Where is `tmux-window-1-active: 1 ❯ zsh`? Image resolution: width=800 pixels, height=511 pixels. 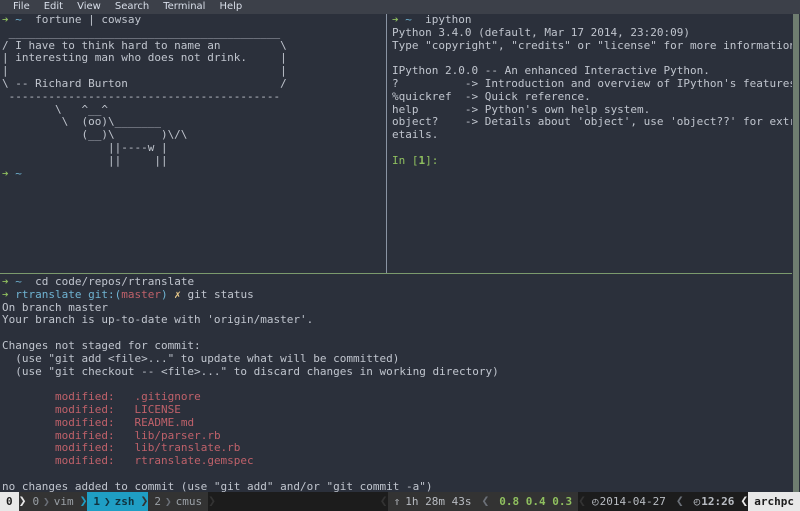 tmux-window-1-active: 1 ❯ zsh is located at coordinates (114, 501).